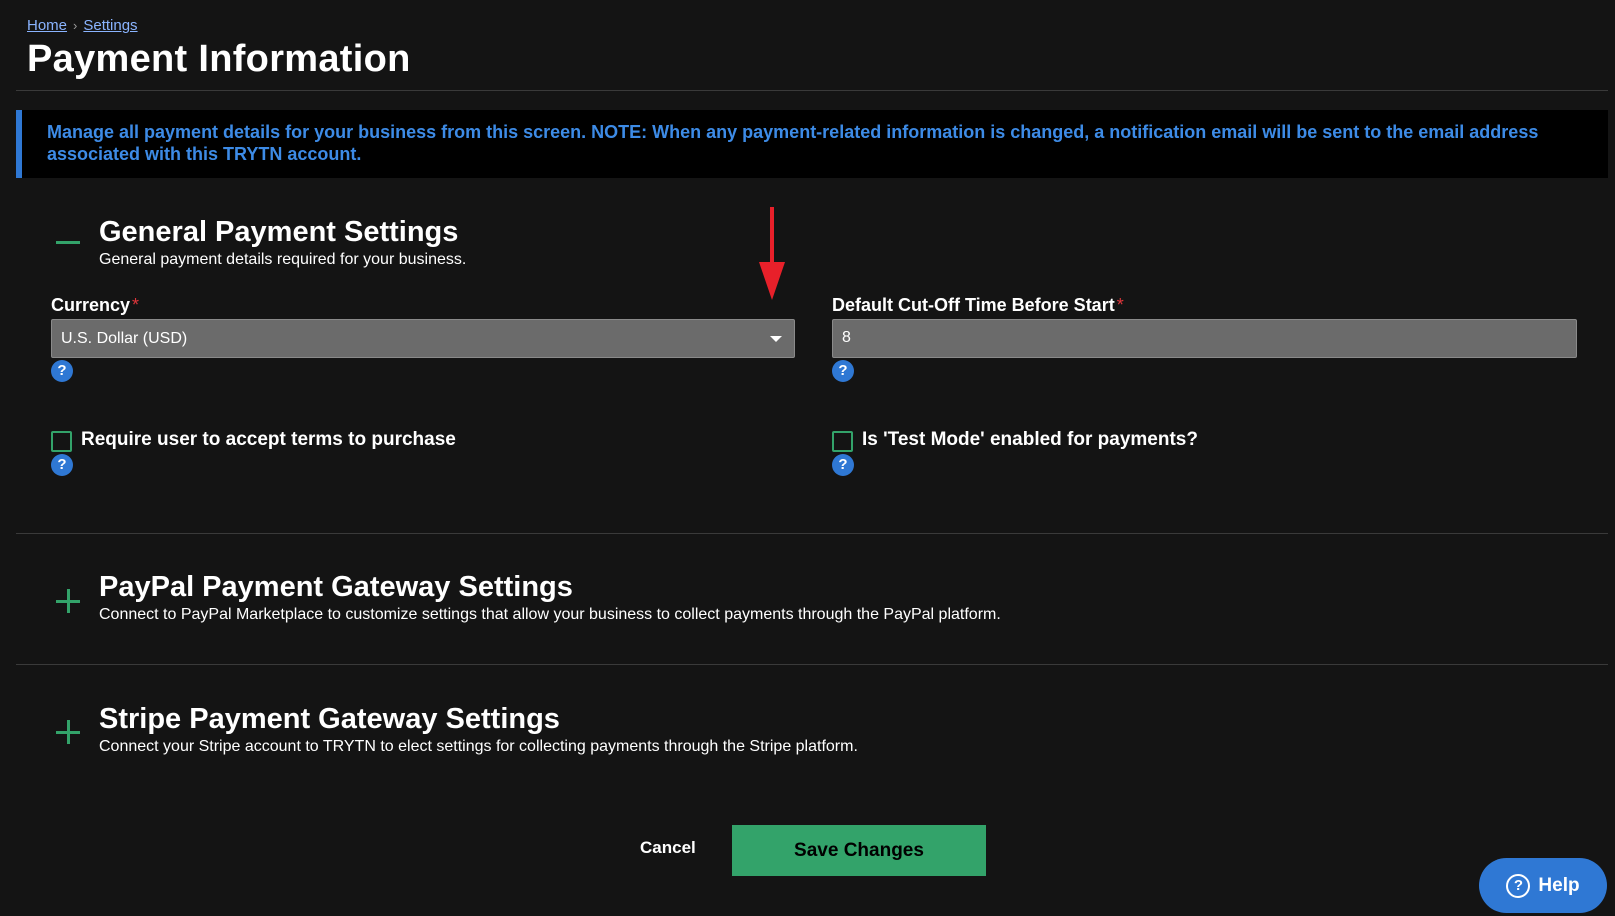 Image resolution: width=1615 pixels, height=916 pixels. I want to click on cutoff-time-input: 8, so click(1204, 338).